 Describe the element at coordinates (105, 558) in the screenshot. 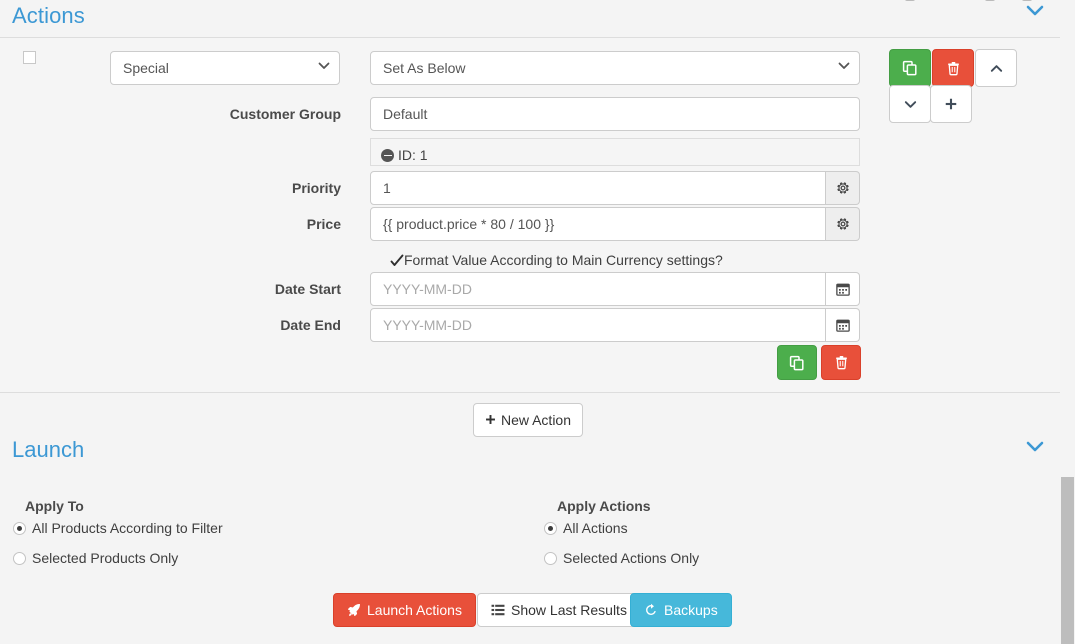

I see `radio-label: Selected Products Only` at that location.